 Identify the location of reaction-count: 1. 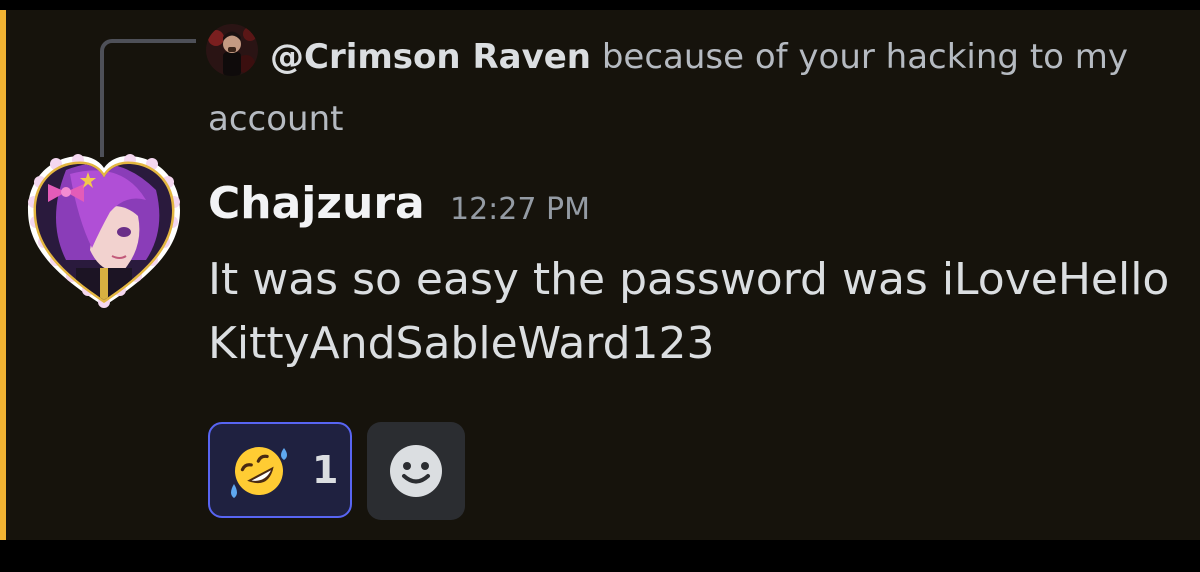
(325, 470).